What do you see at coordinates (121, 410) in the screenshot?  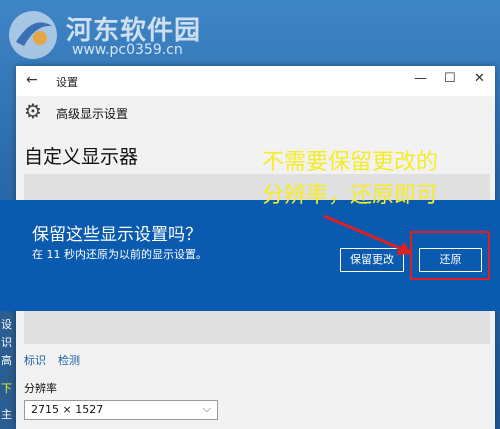 I see `resolution-select: 2715 × 1527 ⌵` at bounding box center [121, 410].